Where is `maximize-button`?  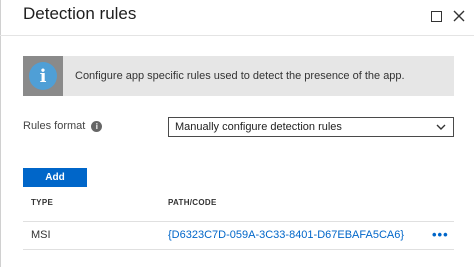 maximize-button is located at coordinates (436, 16).